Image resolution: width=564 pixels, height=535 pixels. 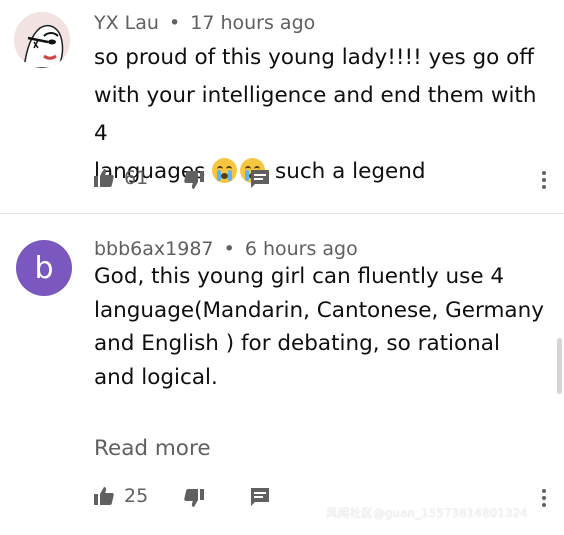 I want to click on like-count: 61, so click(x=136, y=178).